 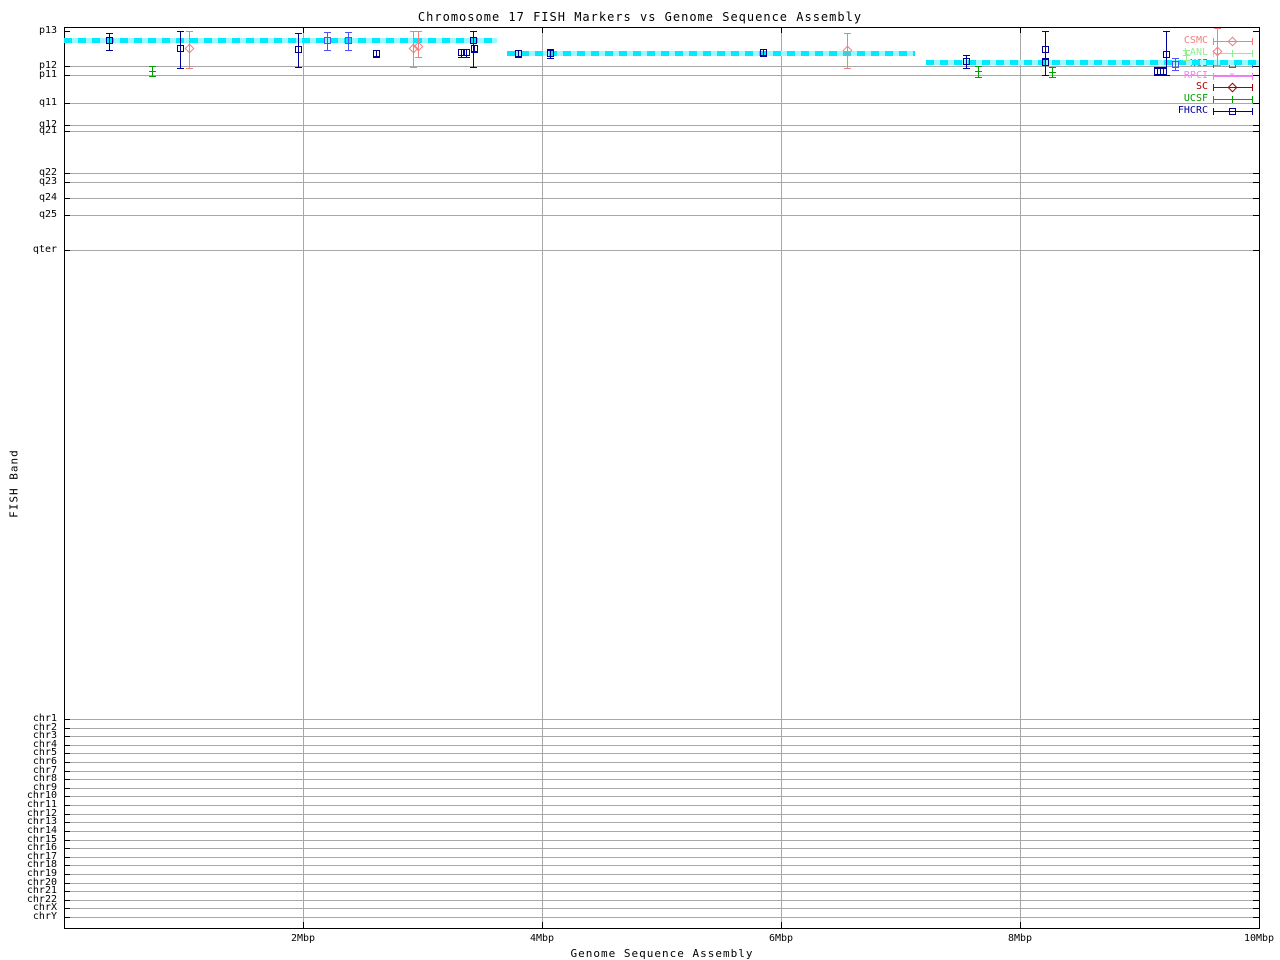 I want to click on marker-x: ×, so click(x=1232, y=75).